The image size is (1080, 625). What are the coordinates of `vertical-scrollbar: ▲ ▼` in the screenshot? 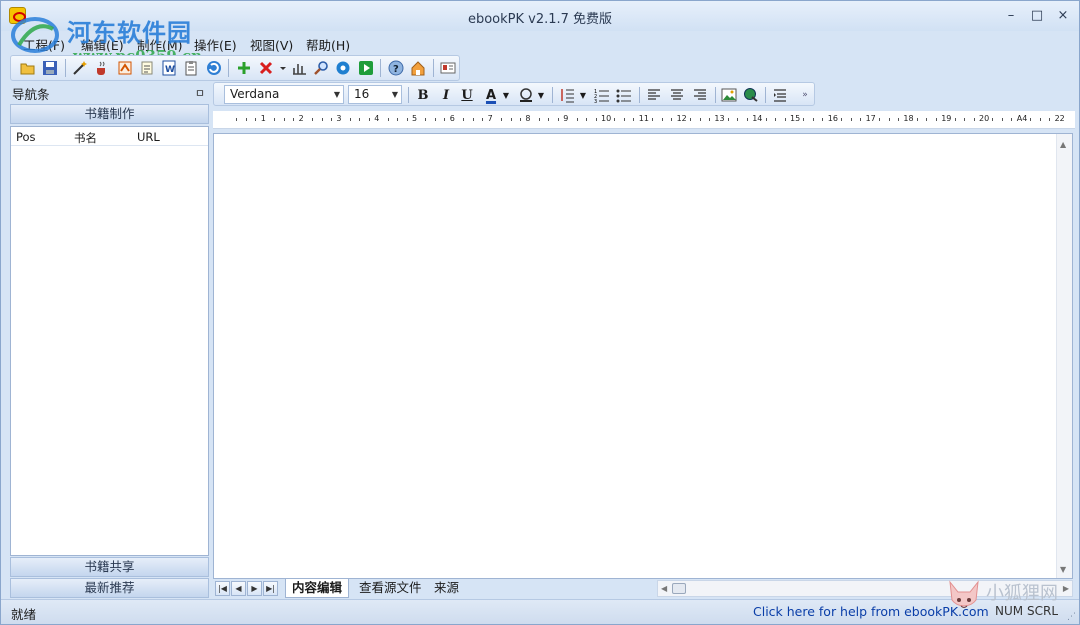 It's located at (1064, 356).